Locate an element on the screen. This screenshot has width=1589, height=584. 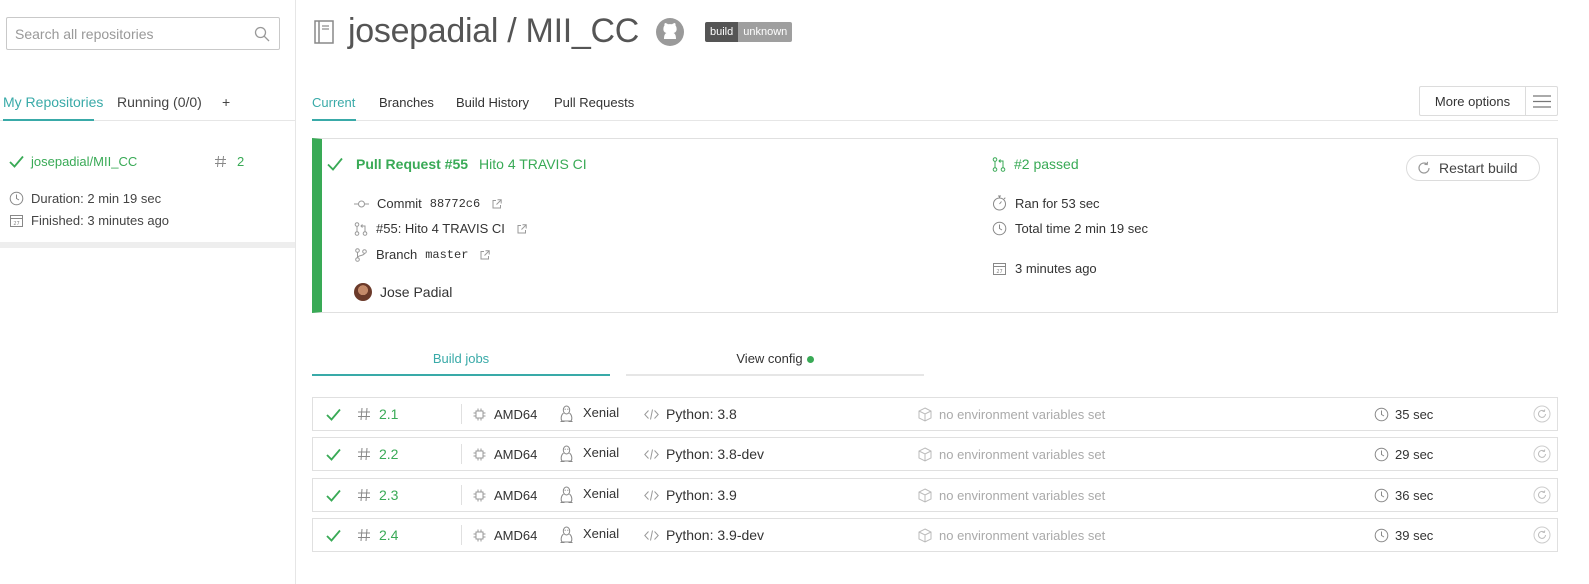
build-status-link: #2 passed is located at coordinates (1046, 164).